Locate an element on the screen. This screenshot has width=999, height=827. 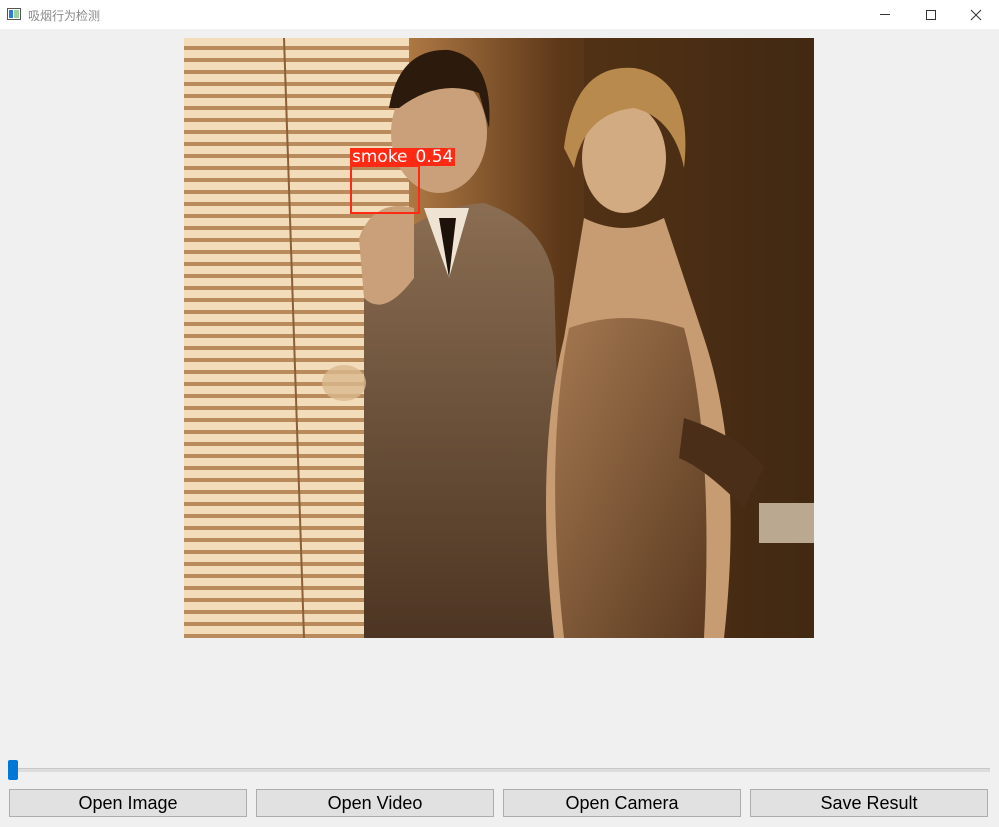
detection-score: 0.54 is located at coordinates (434, 157).